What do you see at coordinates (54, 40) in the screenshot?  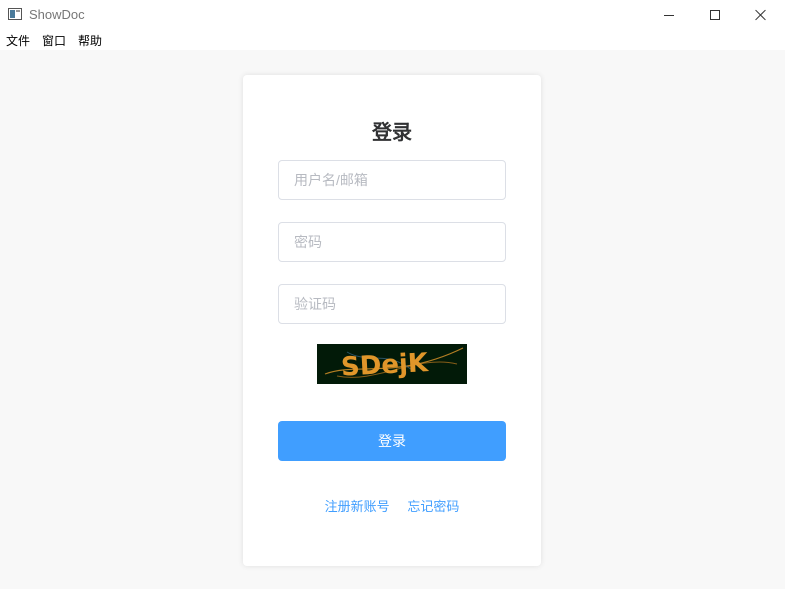 I see `menu-window: 窗口` at bounding box center [54, 40].